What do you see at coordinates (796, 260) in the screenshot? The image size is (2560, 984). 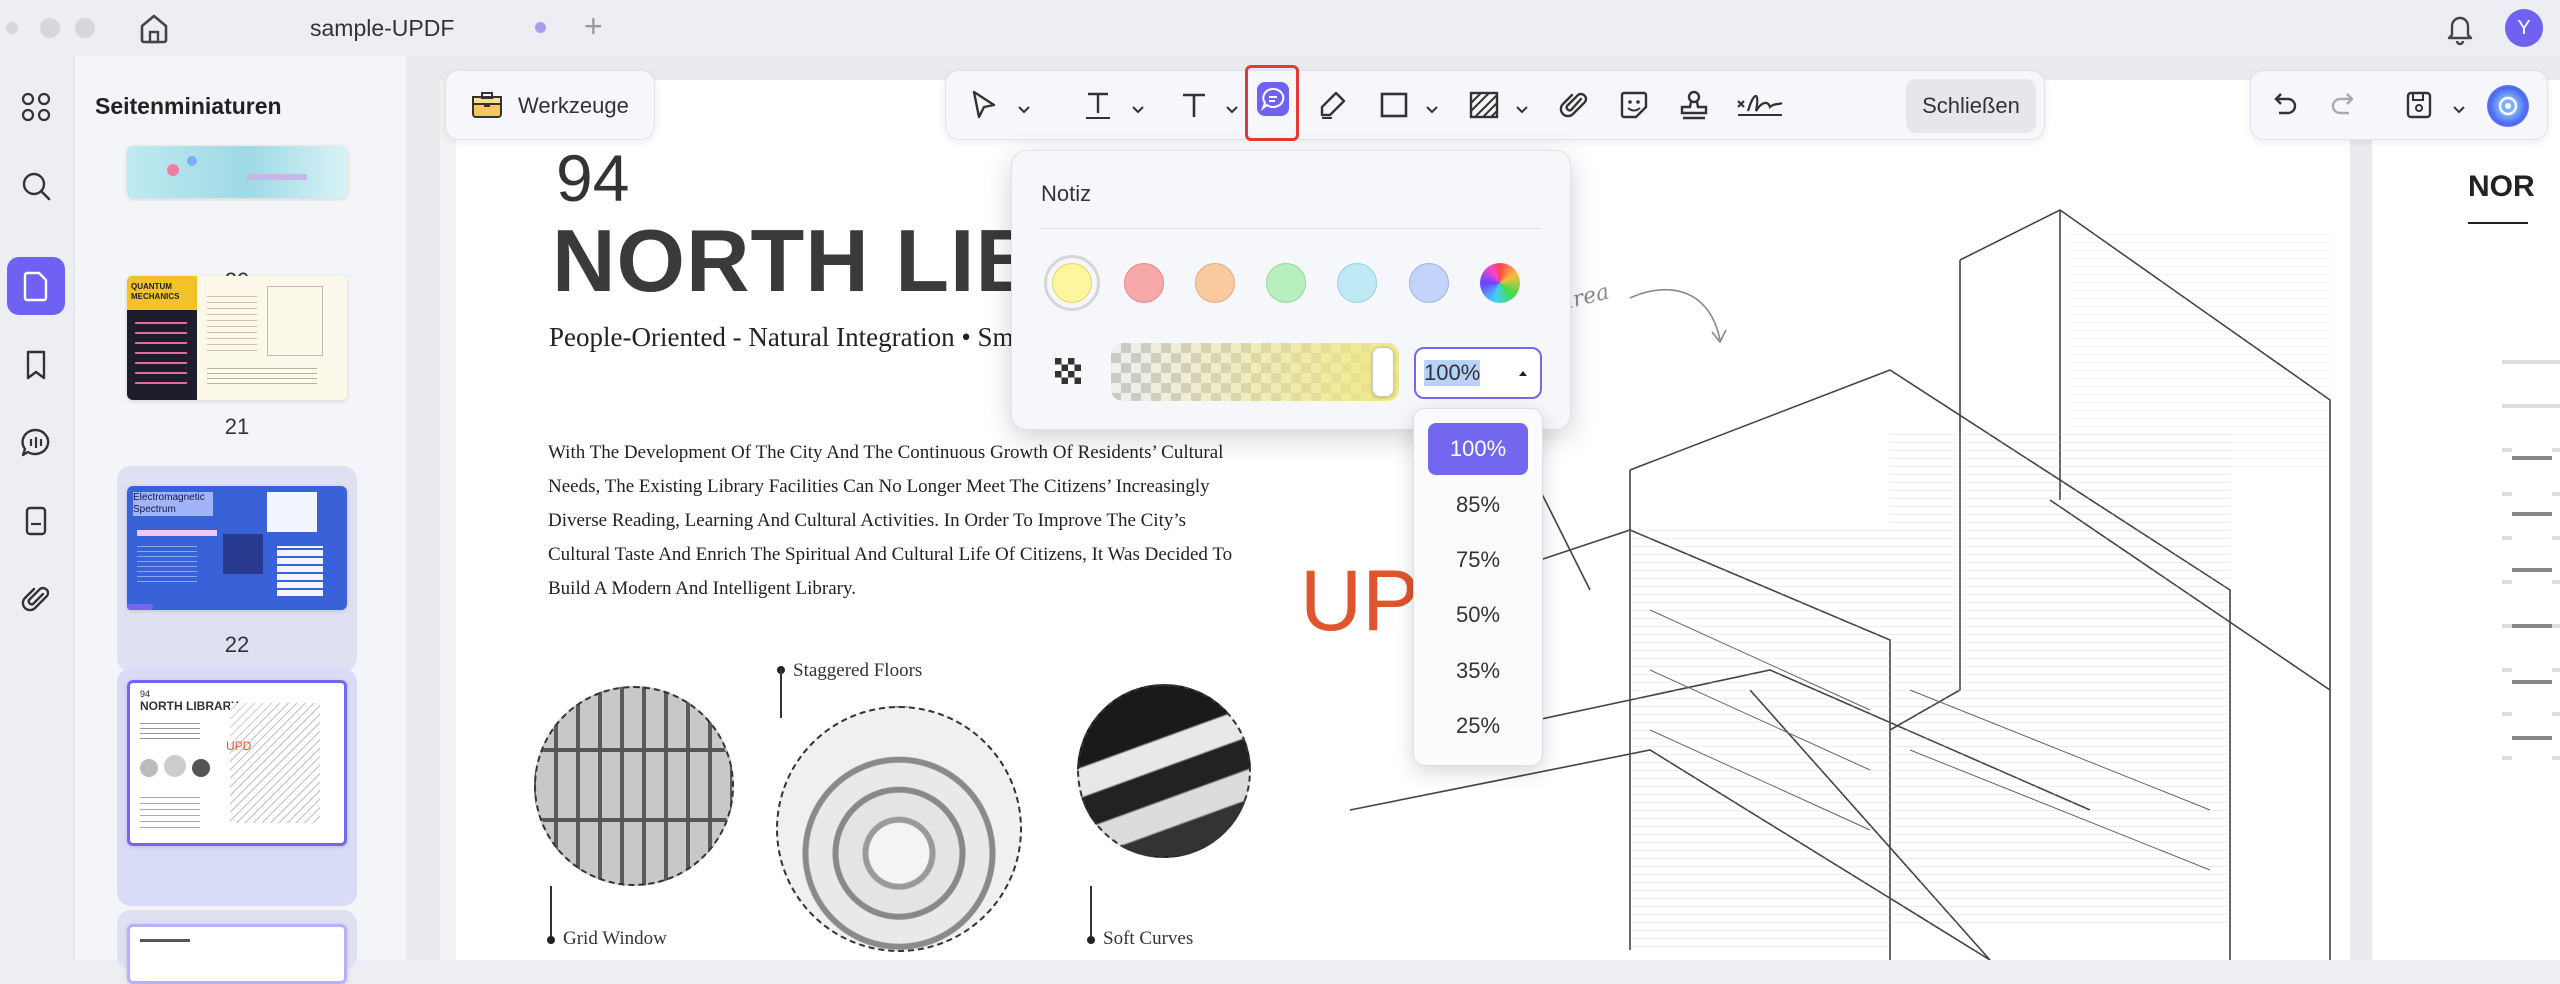 I see `page-title: NORTH LIB` at bounding box center [796, 260].